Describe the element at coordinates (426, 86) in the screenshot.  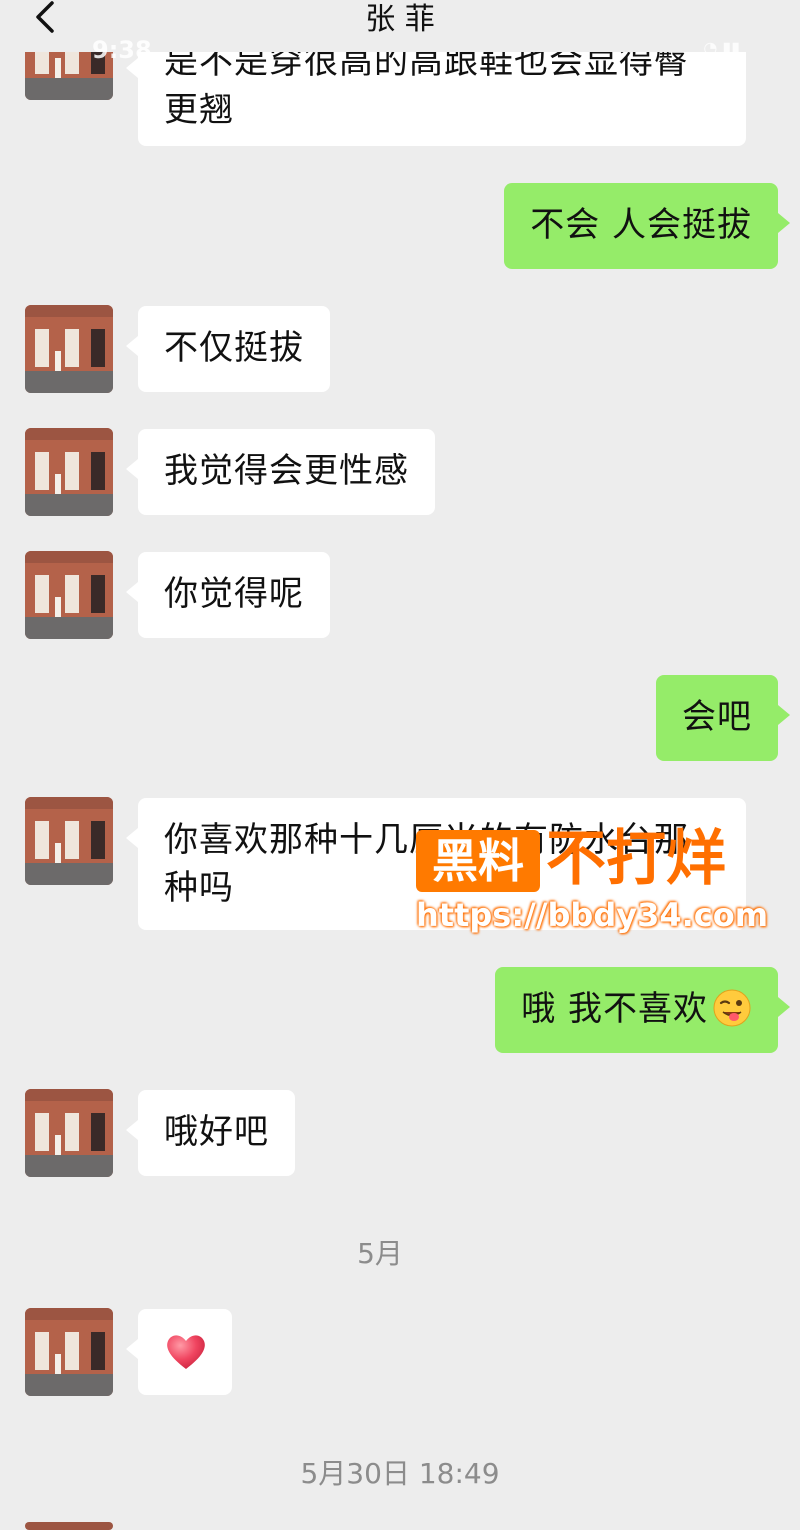
I see `message-text: 是不是穿很高的高跟鞋也会显得臀 更翘` at that location.